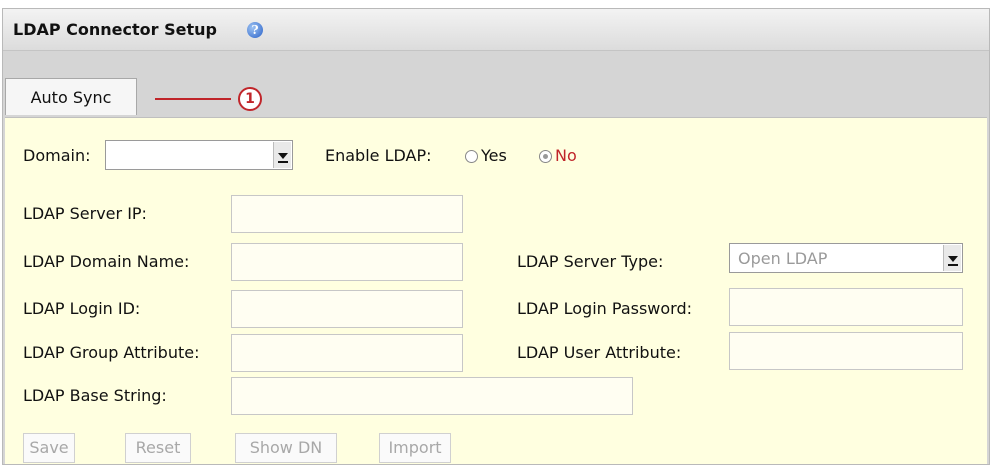 The width and height of the screenshot is (993, 467). I want to click on reset-button: Reset, so click(158, 448).